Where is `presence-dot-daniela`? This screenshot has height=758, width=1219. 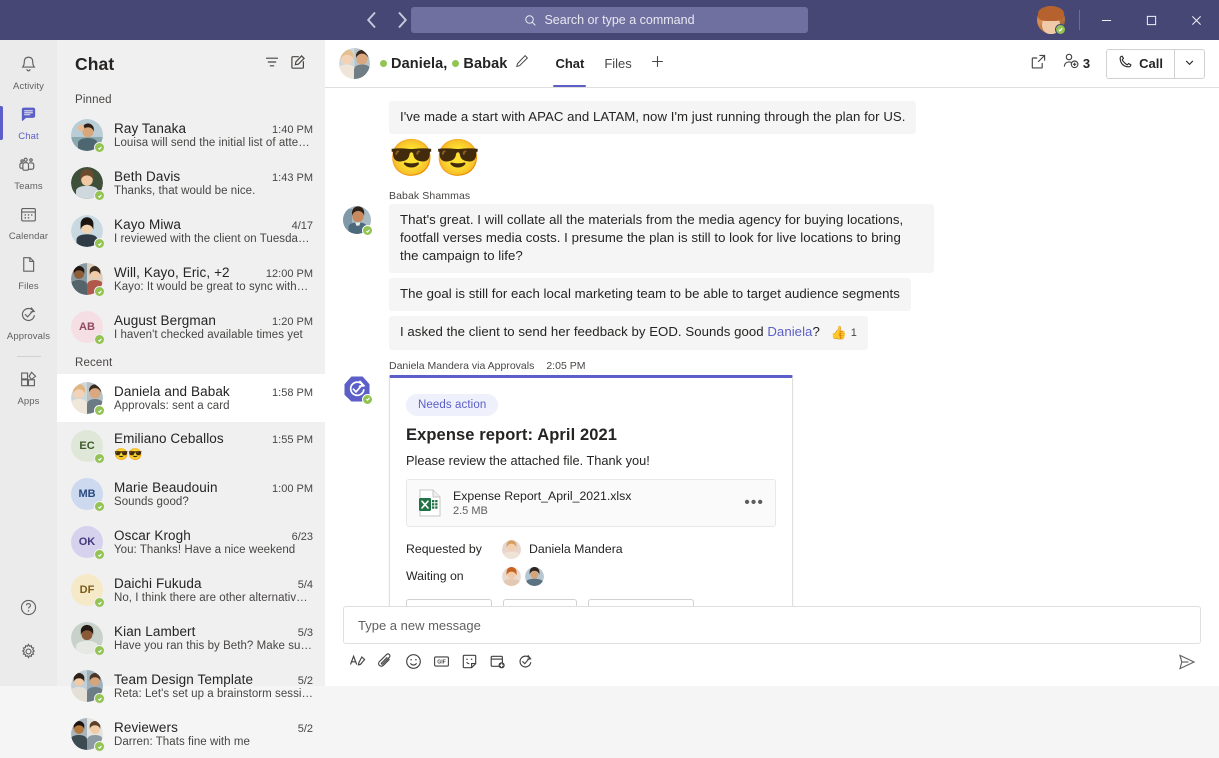
presence-dot-daniela is located at coordinates (383, 63).